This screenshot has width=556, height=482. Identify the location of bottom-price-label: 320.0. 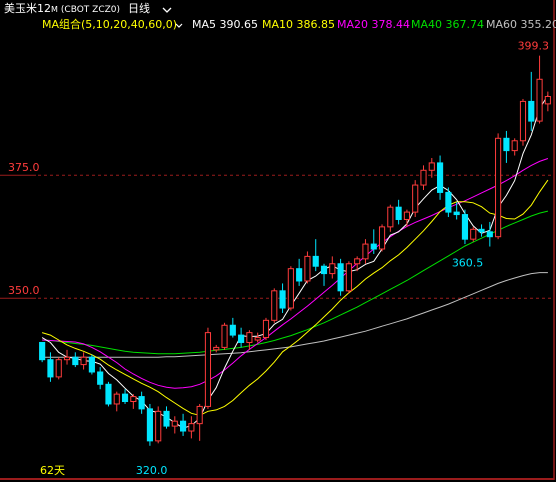
(152, 470).